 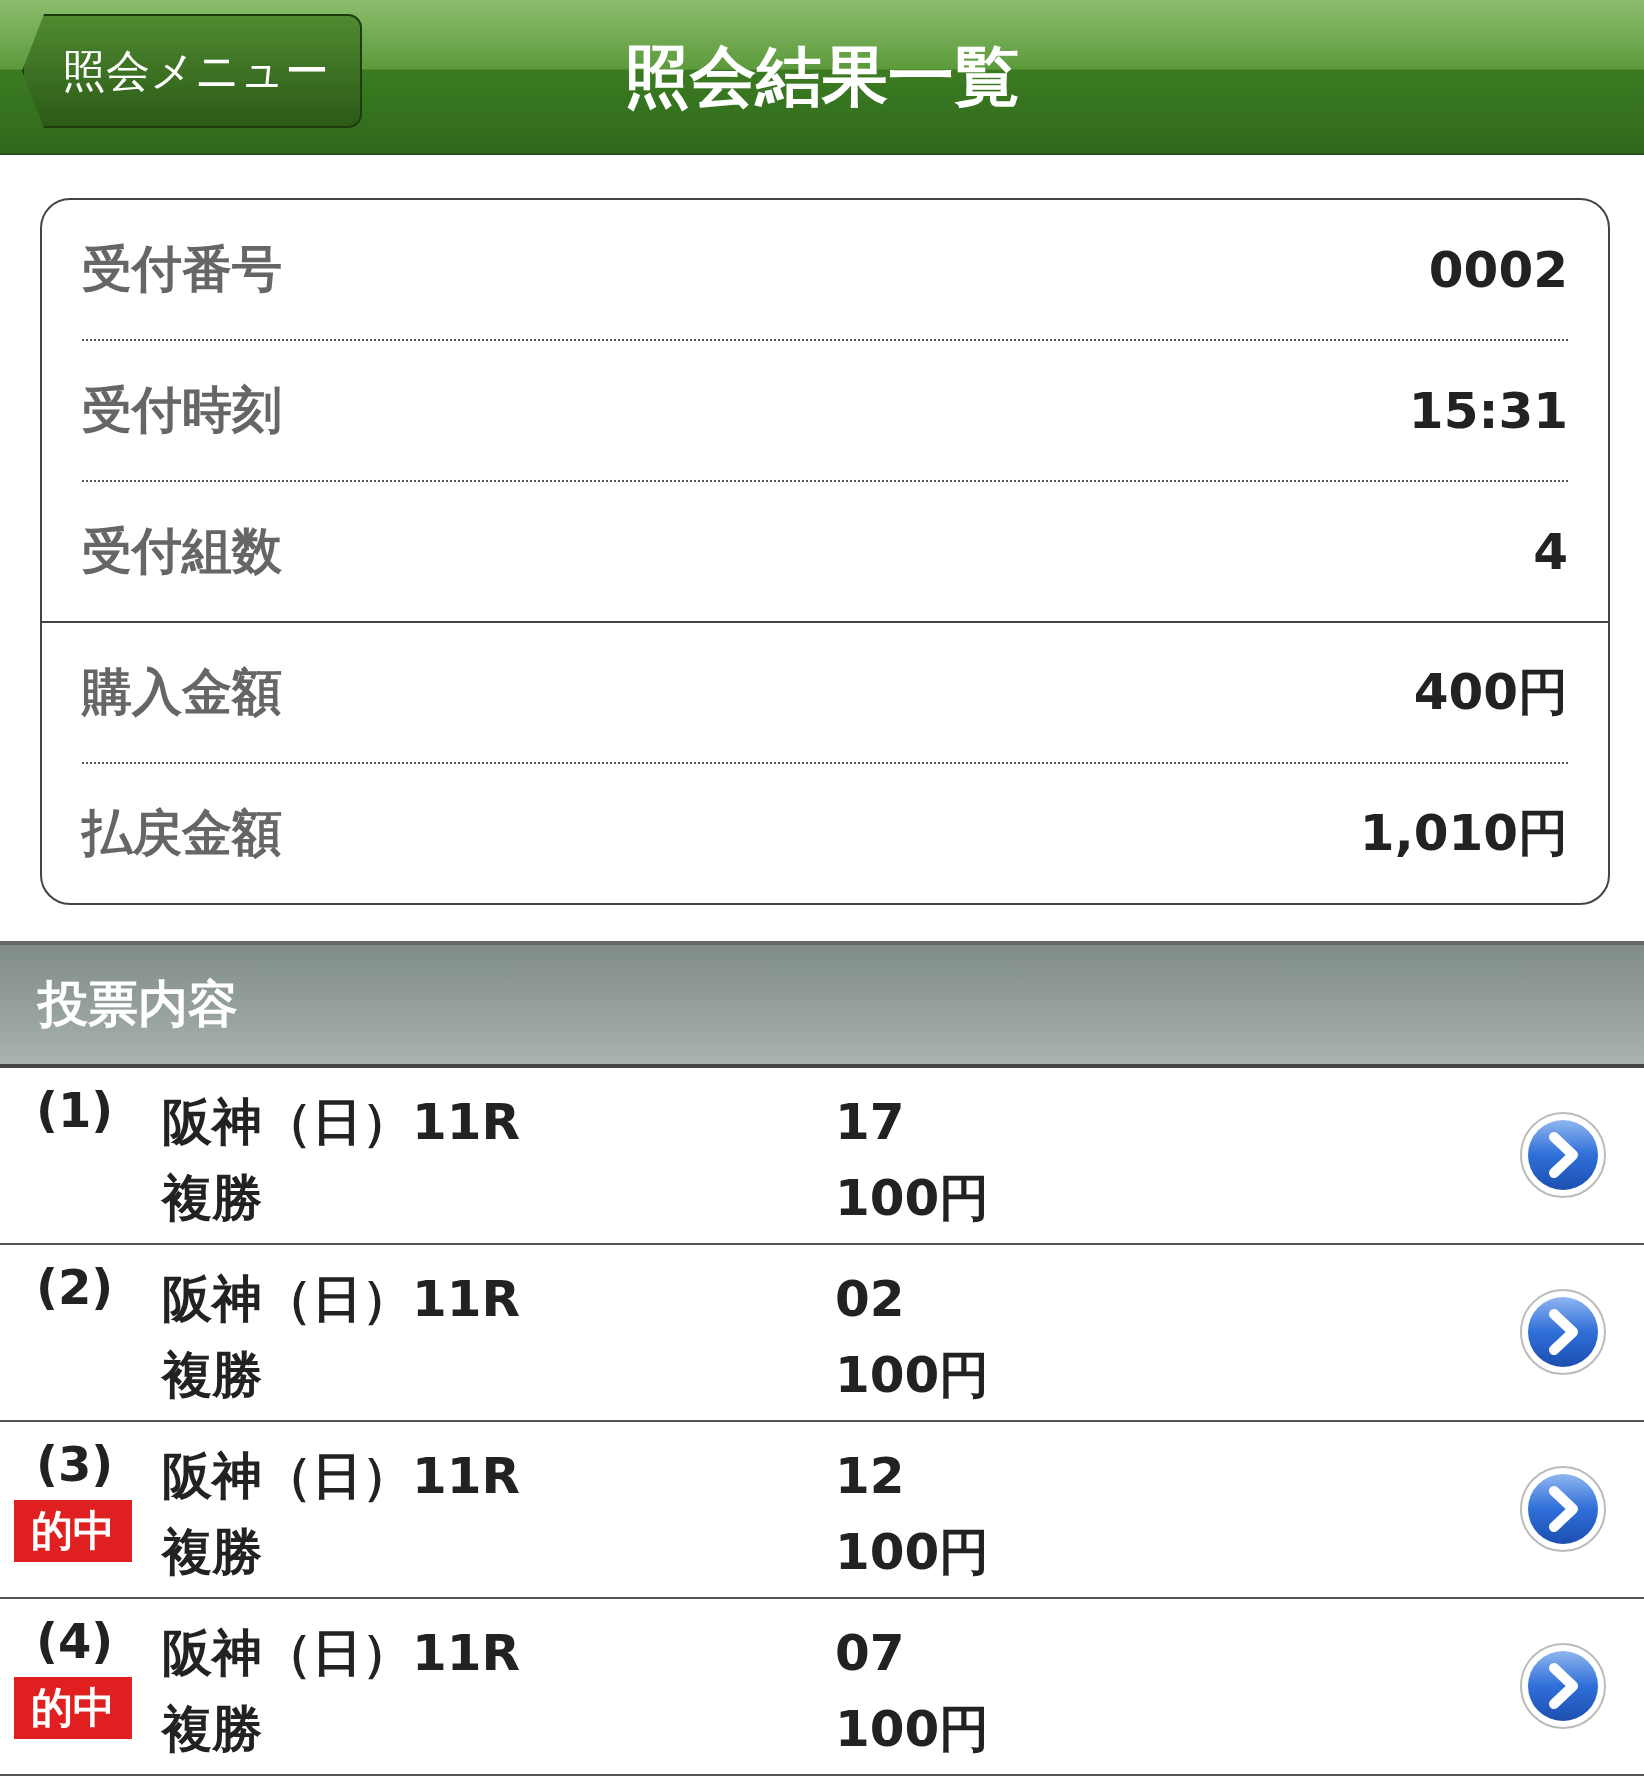 I want to click on back-button: 照会メニュー, so click(x=192, y=71).